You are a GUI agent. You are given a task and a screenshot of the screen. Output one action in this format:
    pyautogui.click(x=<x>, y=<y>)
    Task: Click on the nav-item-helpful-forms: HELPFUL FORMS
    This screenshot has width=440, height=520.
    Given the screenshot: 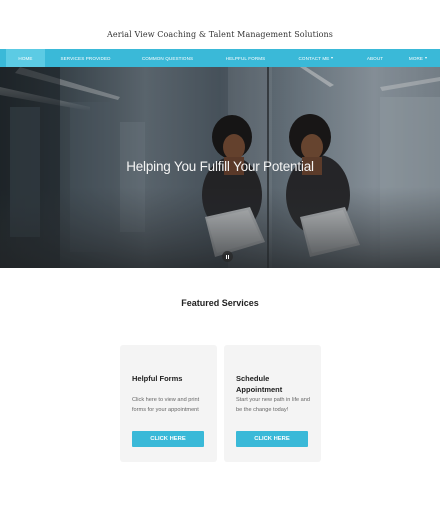 What is the action you would take?
    pyautogui.click(x=245, y=58)
    